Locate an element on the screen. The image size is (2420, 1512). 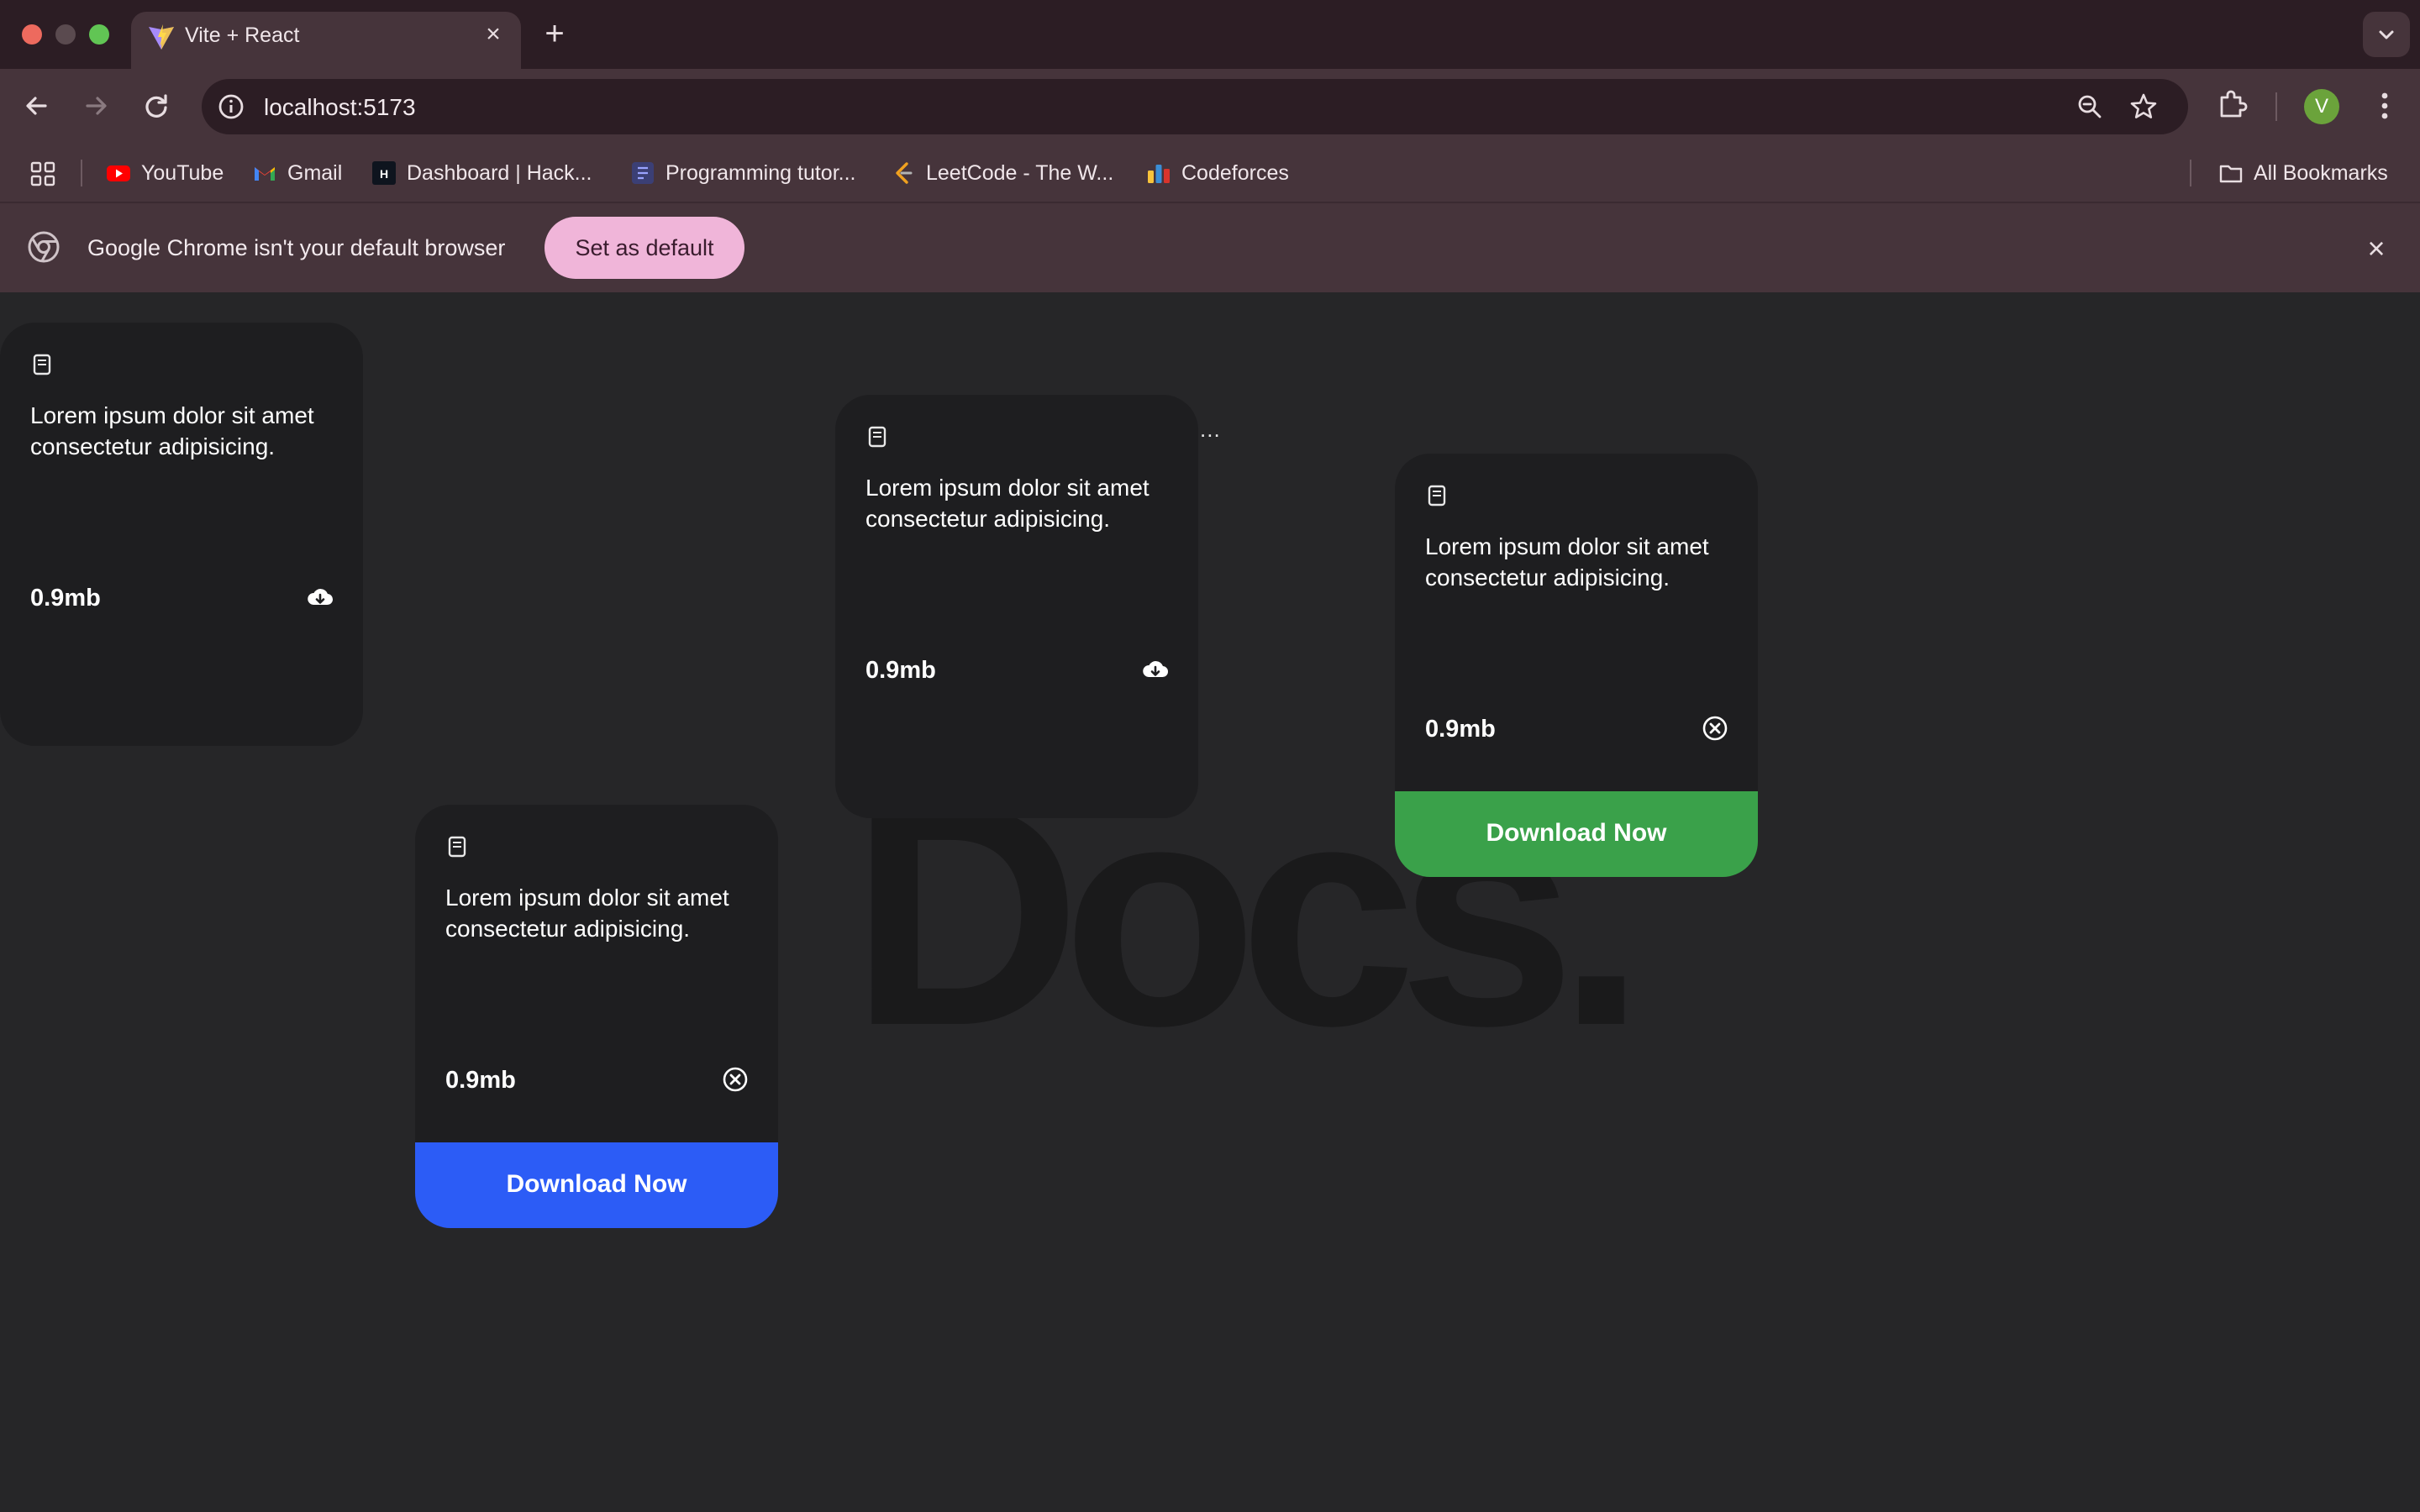
gmail-icon is located at coordinates (265, 174).